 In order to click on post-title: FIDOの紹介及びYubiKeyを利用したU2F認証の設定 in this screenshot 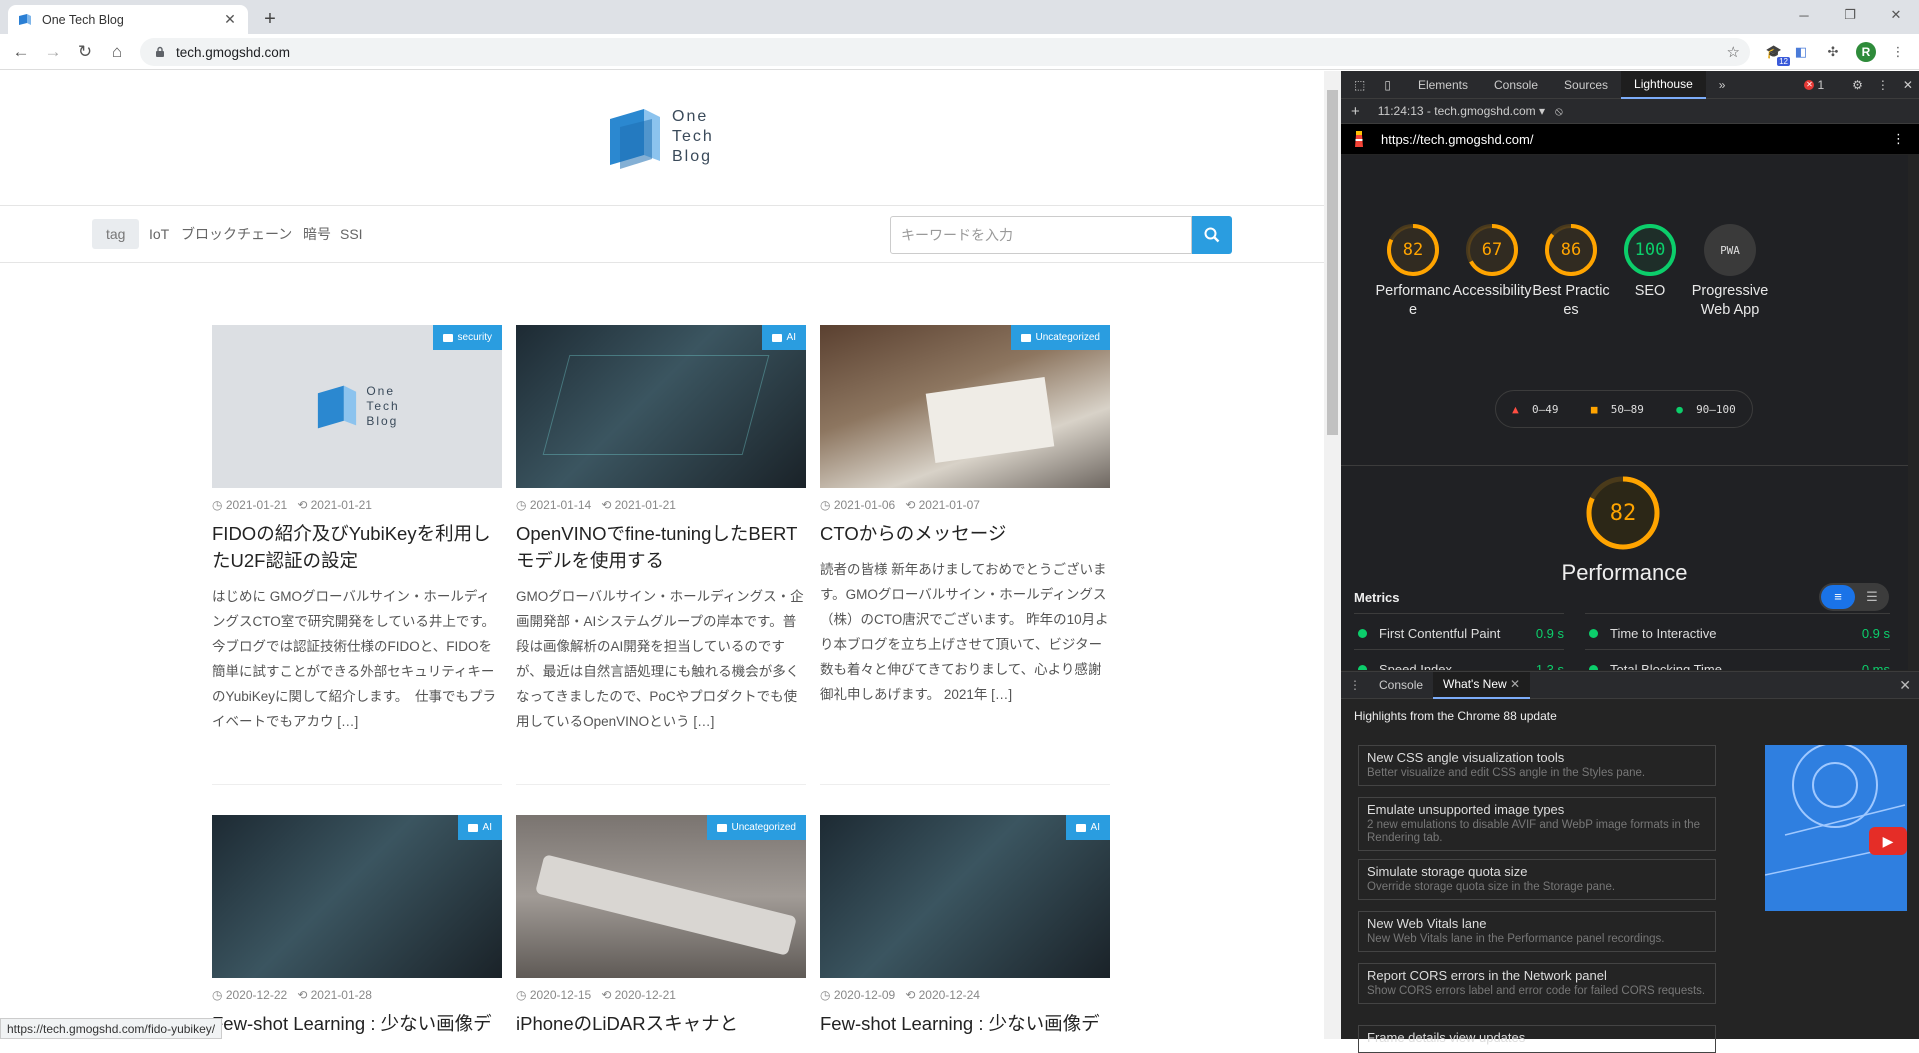, I will do `click(357, 547)`.